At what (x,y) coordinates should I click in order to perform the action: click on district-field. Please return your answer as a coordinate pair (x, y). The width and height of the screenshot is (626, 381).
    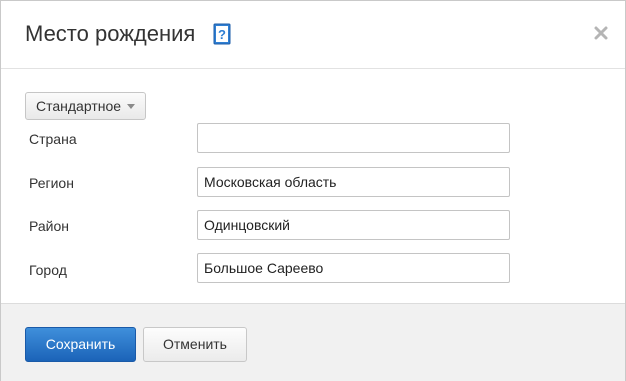
    Looking at the image, I should click on (353, 225).